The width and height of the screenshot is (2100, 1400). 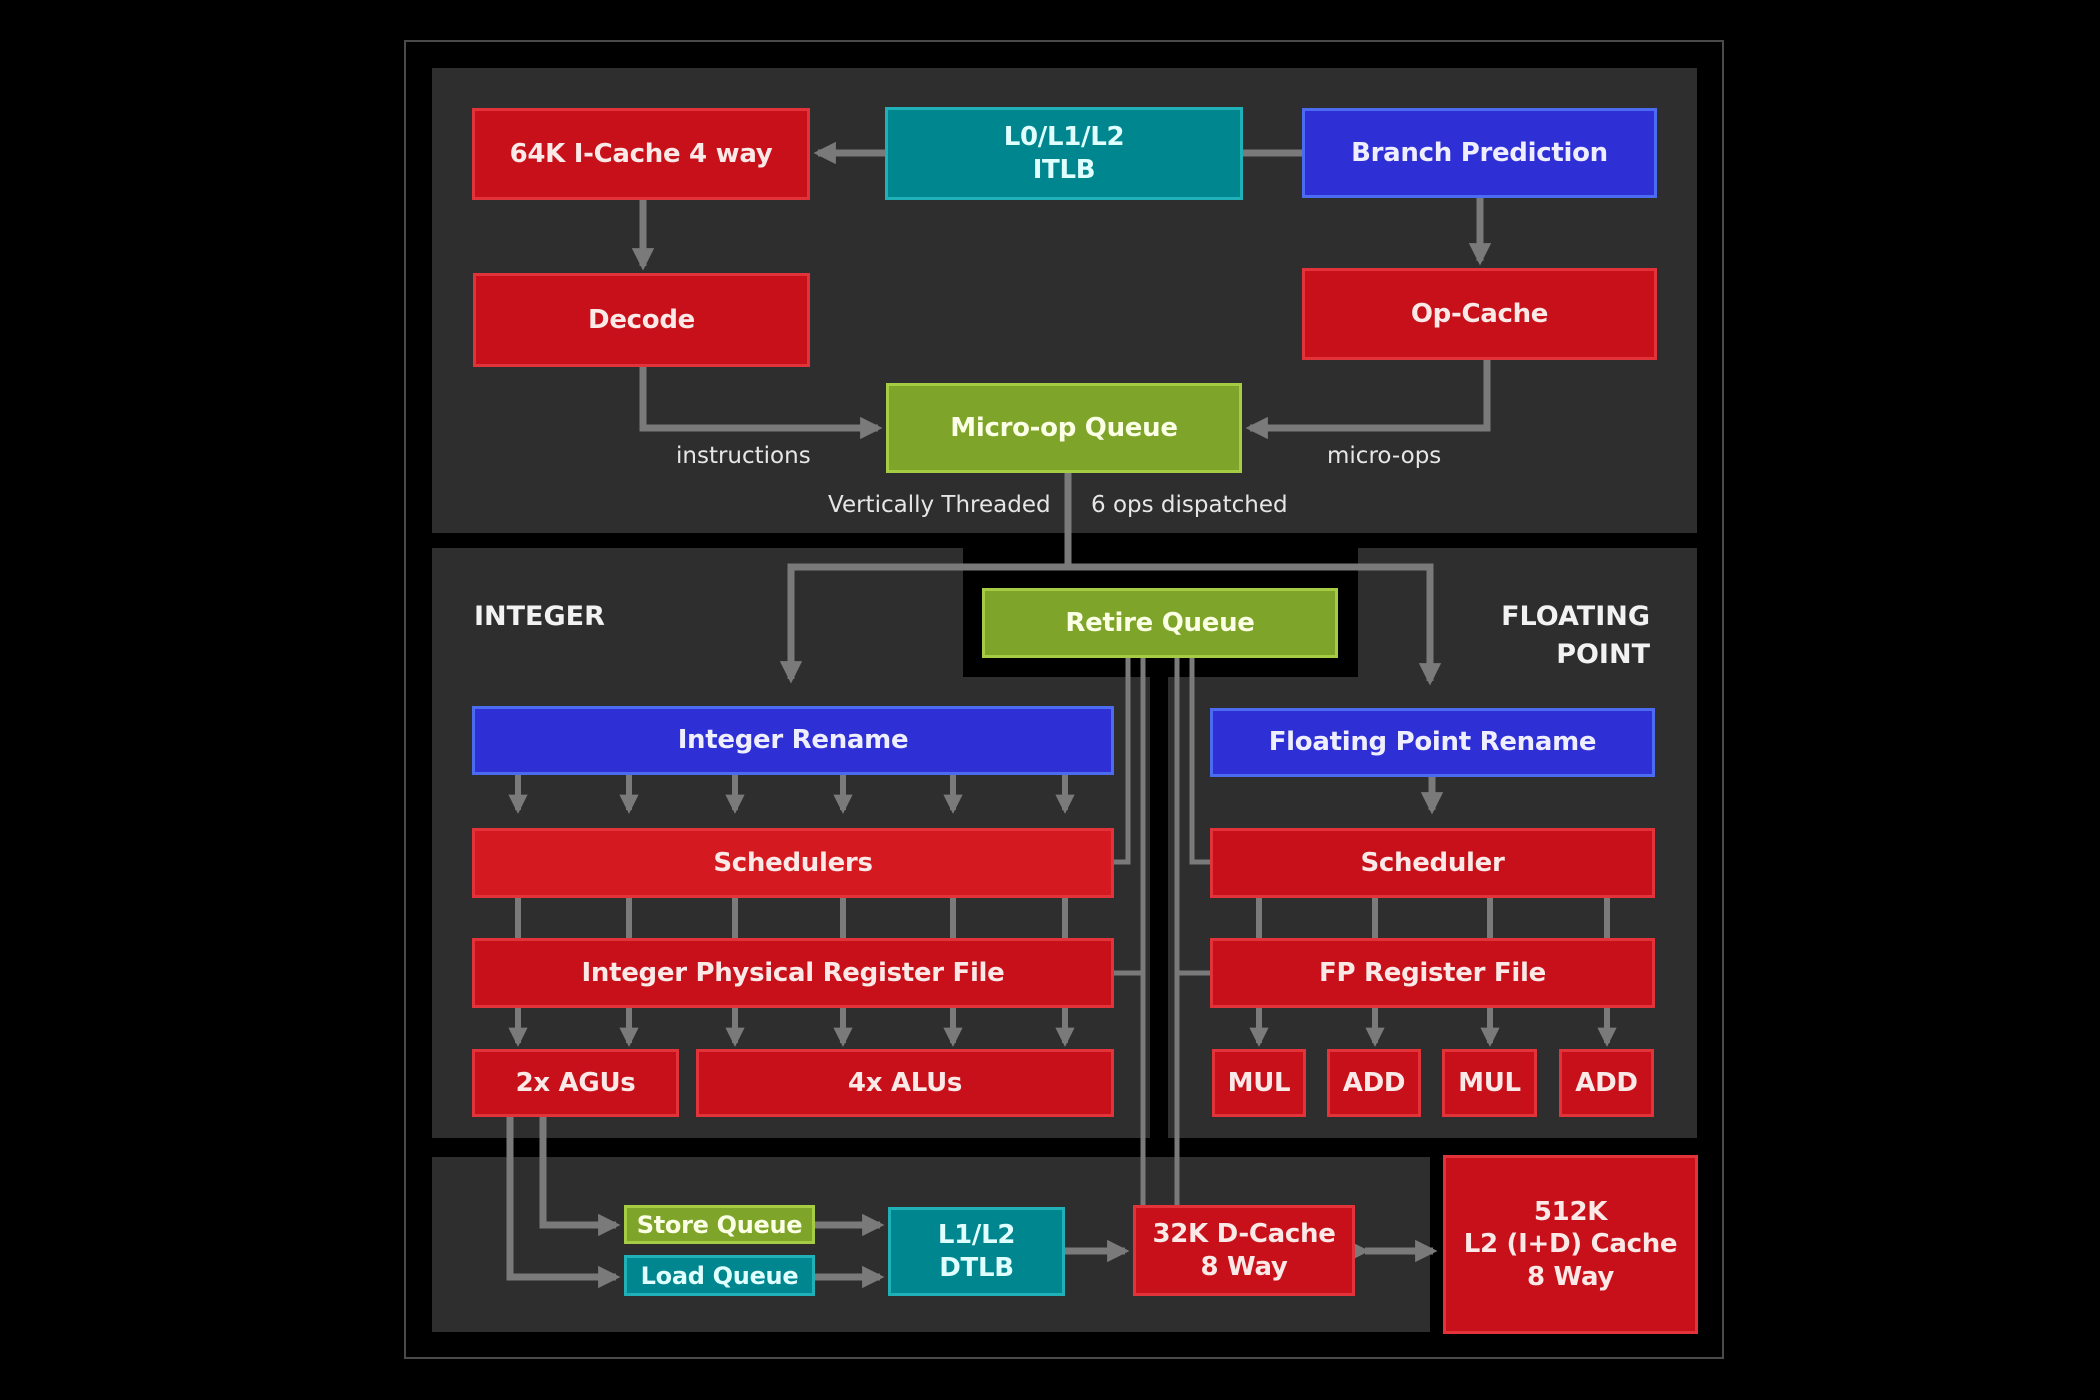 What do you see at coordinates (1433, 1027) in the screenshot?
I see `fp-register-arrows` at bounding box center [1433, 1027].